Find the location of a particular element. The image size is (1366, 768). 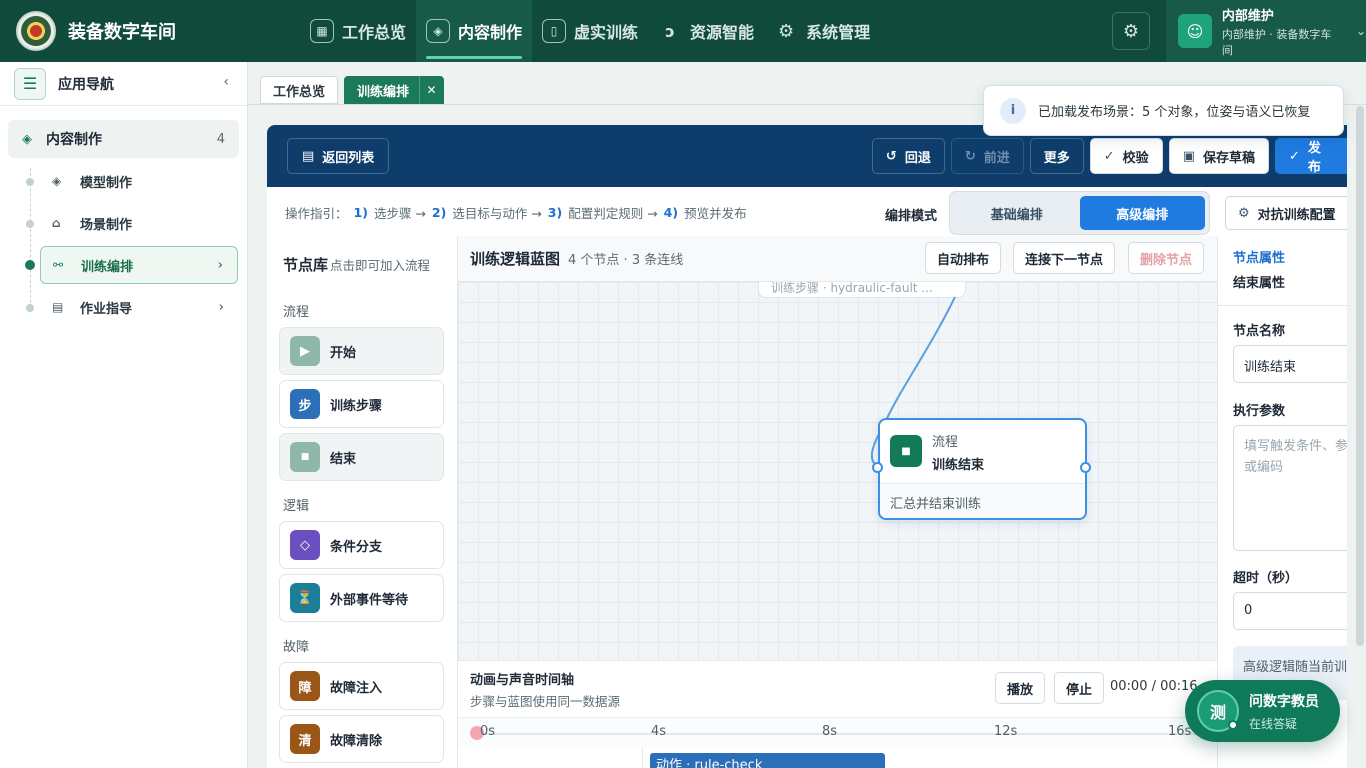

building-icon: ⌂ is located at coordinates (56, 223).